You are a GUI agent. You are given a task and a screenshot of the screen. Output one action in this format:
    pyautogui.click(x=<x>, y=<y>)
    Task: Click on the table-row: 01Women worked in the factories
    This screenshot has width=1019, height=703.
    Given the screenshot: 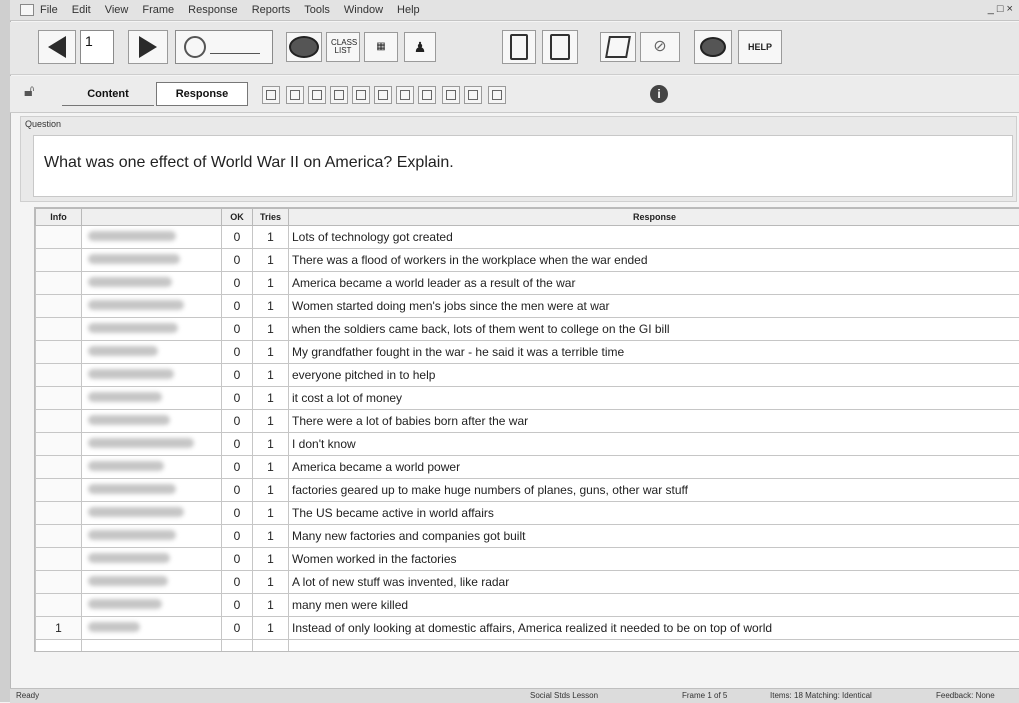 What is the action you would take?
    pyautogui.click(x=527, y=559)
    